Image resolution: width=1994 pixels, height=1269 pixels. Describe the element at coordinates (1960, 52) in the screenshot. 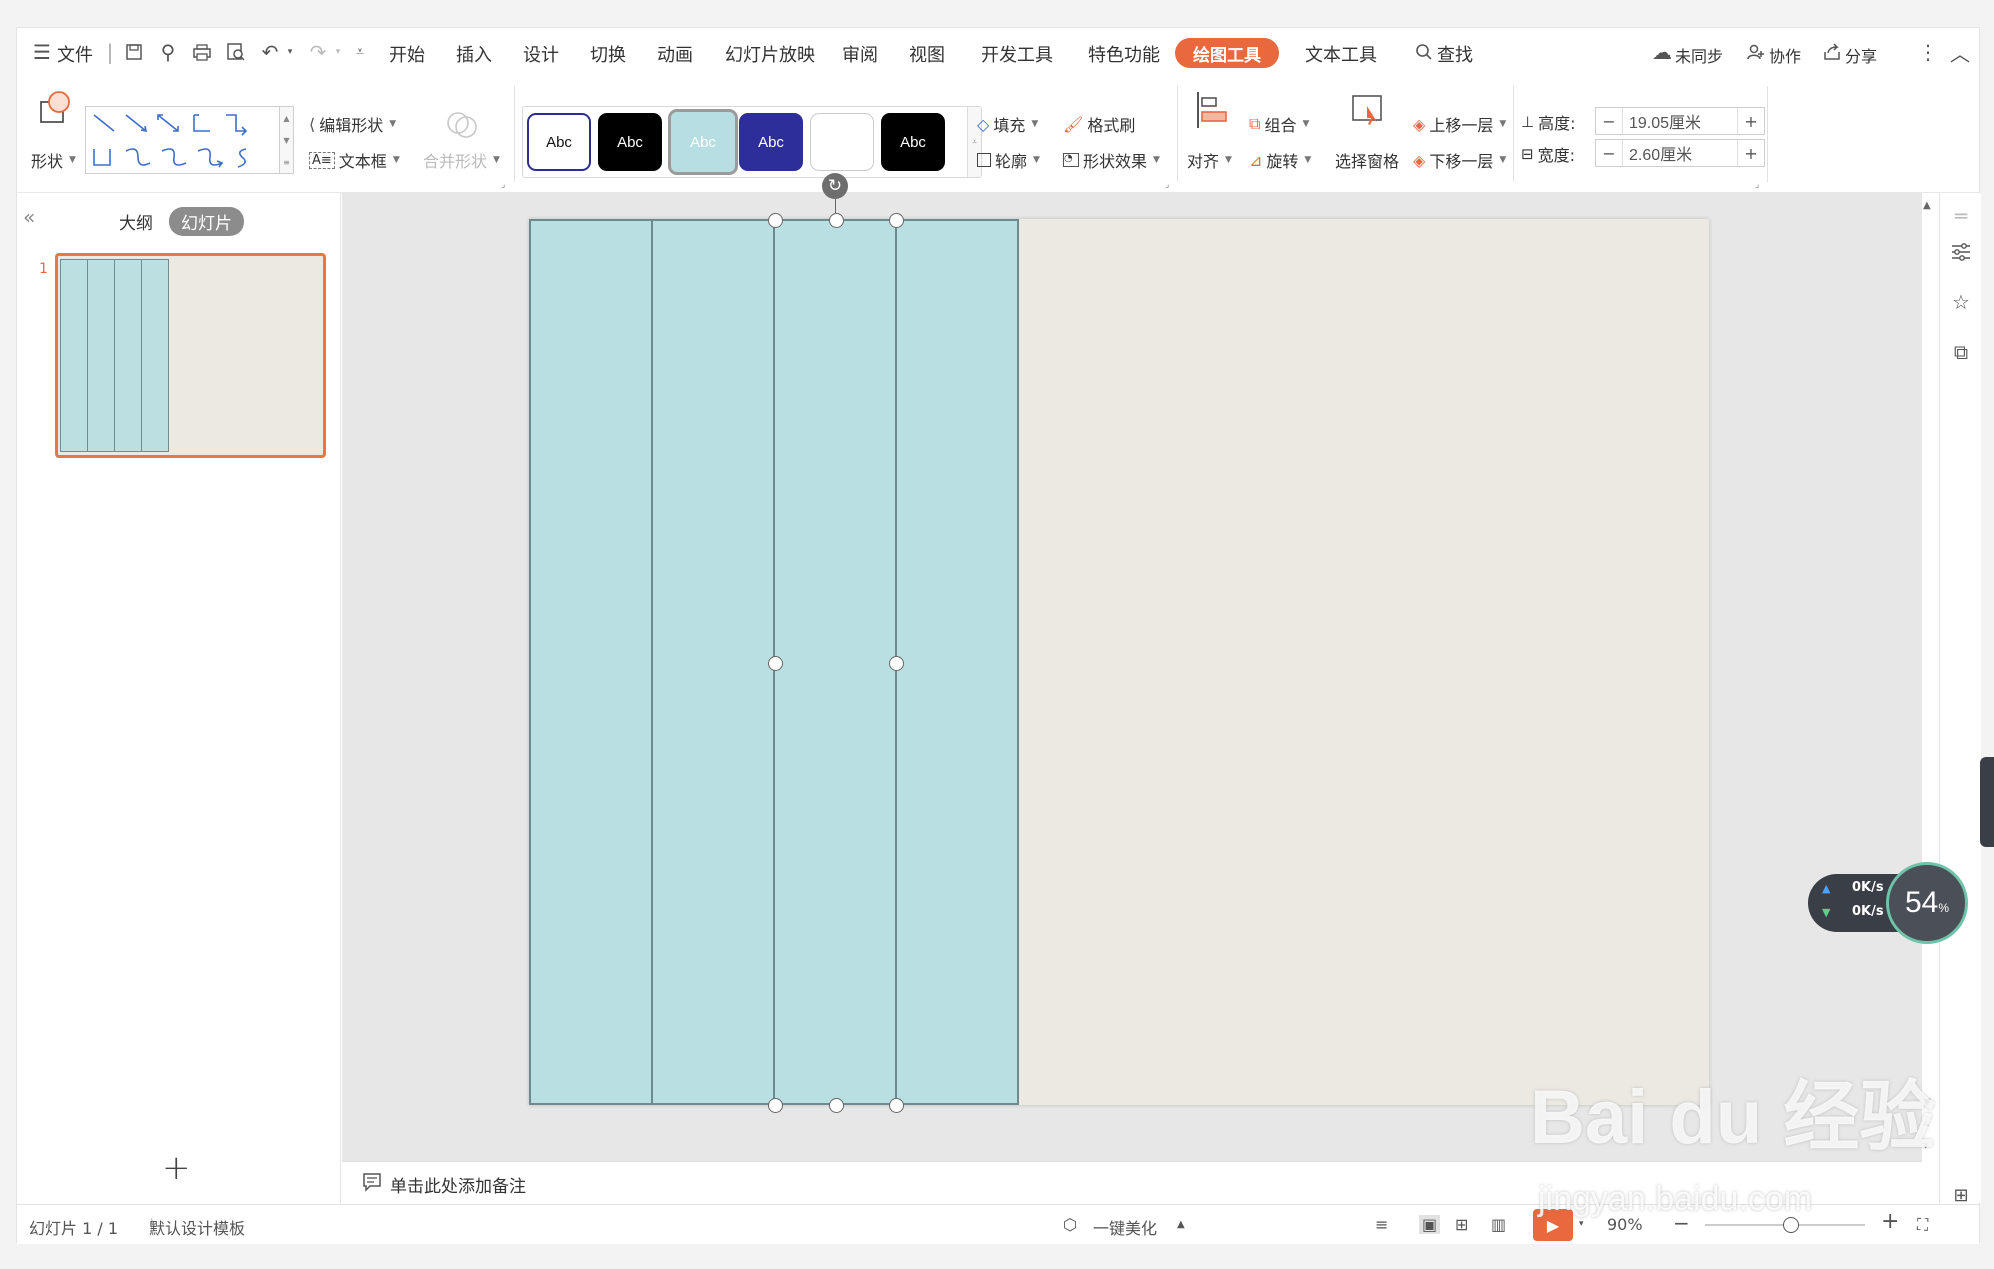

I see `collapse-ribbon-icon: ︿` at that location.